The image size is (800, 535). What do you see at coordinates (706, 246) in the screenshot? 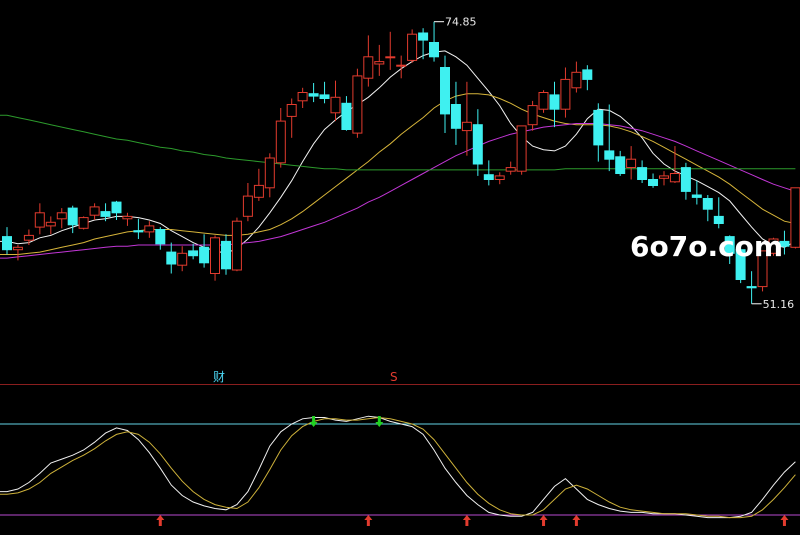
I see `watermark-text: 6o7o.com` at bounding box center [706, 246].